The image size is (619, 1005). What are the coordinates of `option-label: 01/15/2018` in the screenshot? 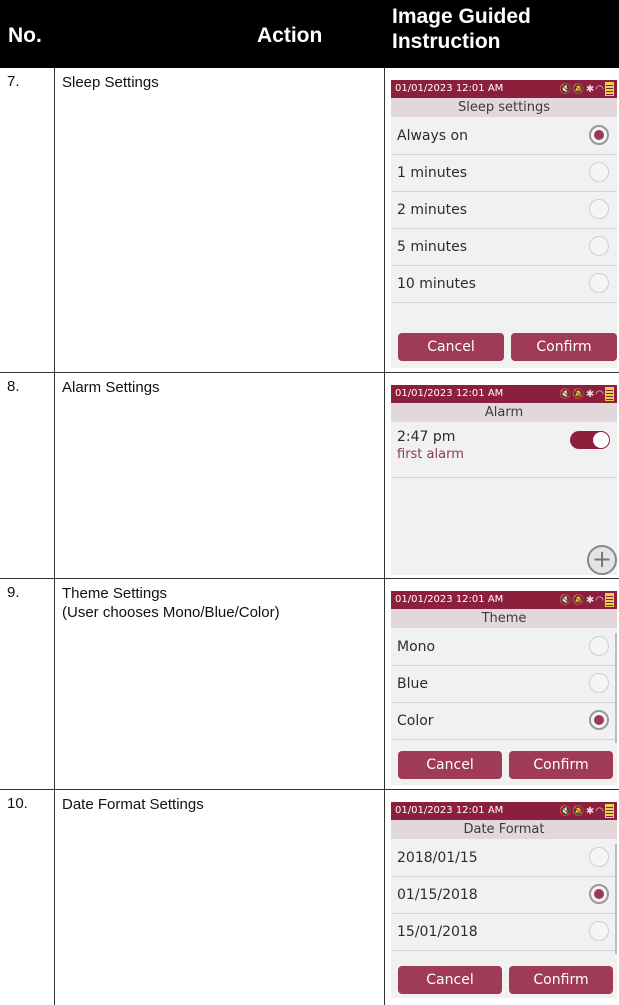 It's located at (437, 895).